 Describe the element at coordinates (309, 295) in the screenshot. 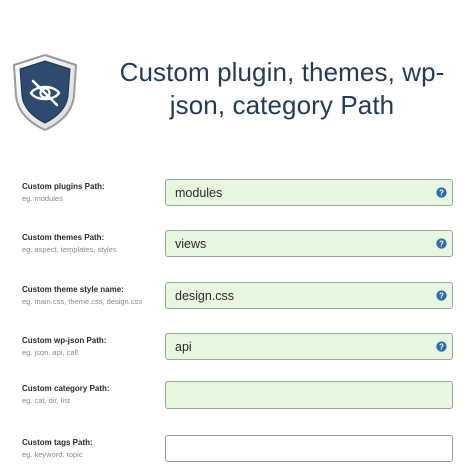

I see `theme-style-name-input: design.css ?` at that location.